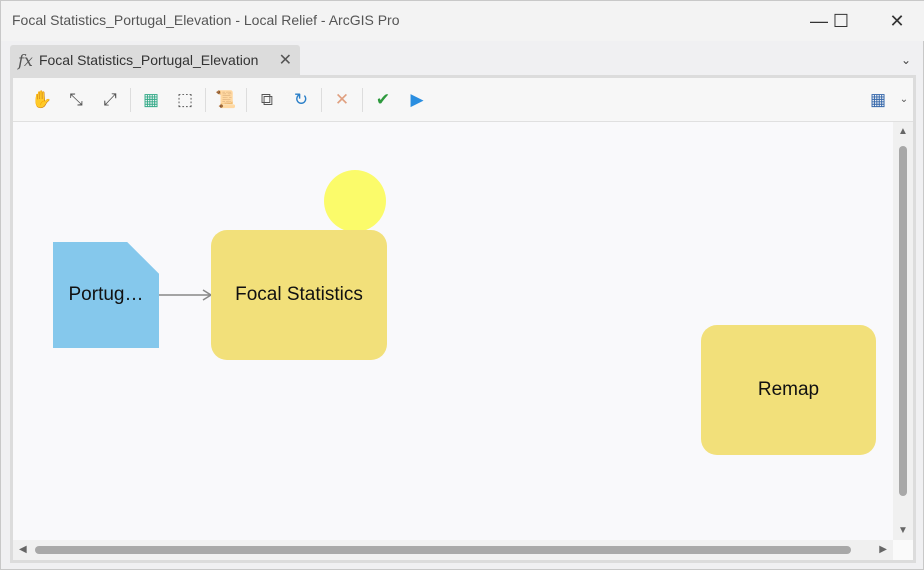 Image resolution: width=924 pixels, height=570 pixels. I want to click on tab-row: fx Focal Statistics_Portugal_Elevation ✕, so click(462, 58).